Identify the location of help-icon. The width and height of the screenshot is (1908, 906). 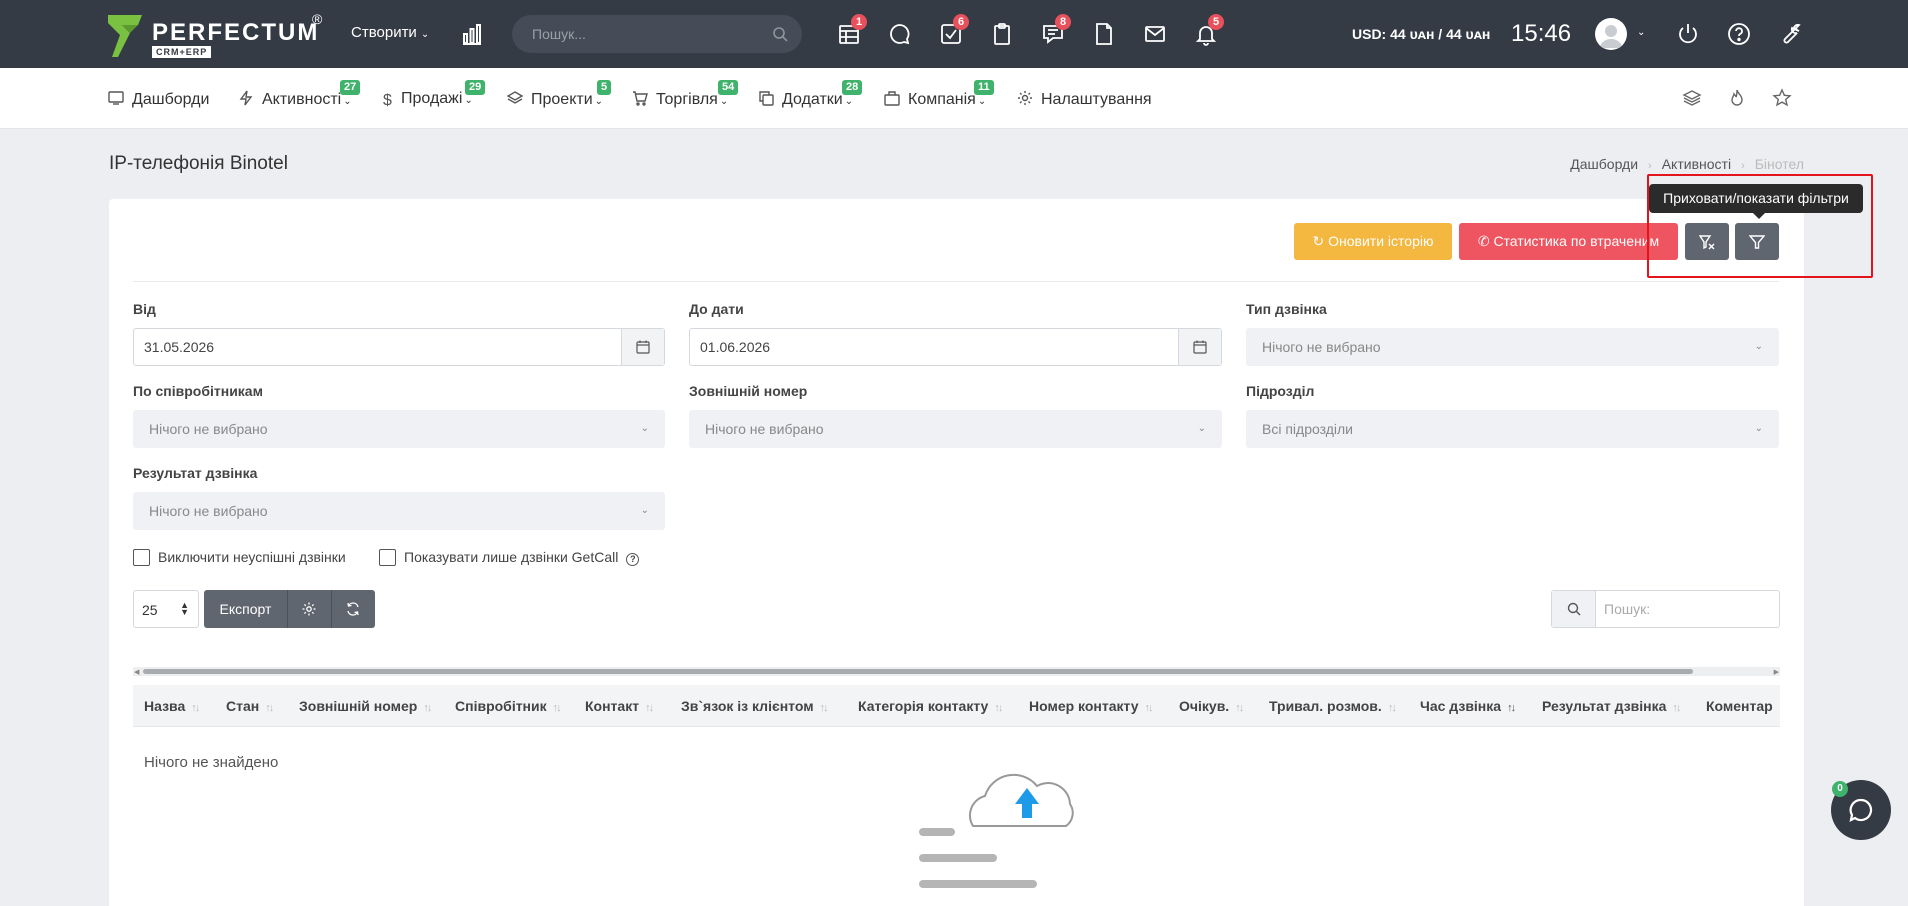
(1739, 34).